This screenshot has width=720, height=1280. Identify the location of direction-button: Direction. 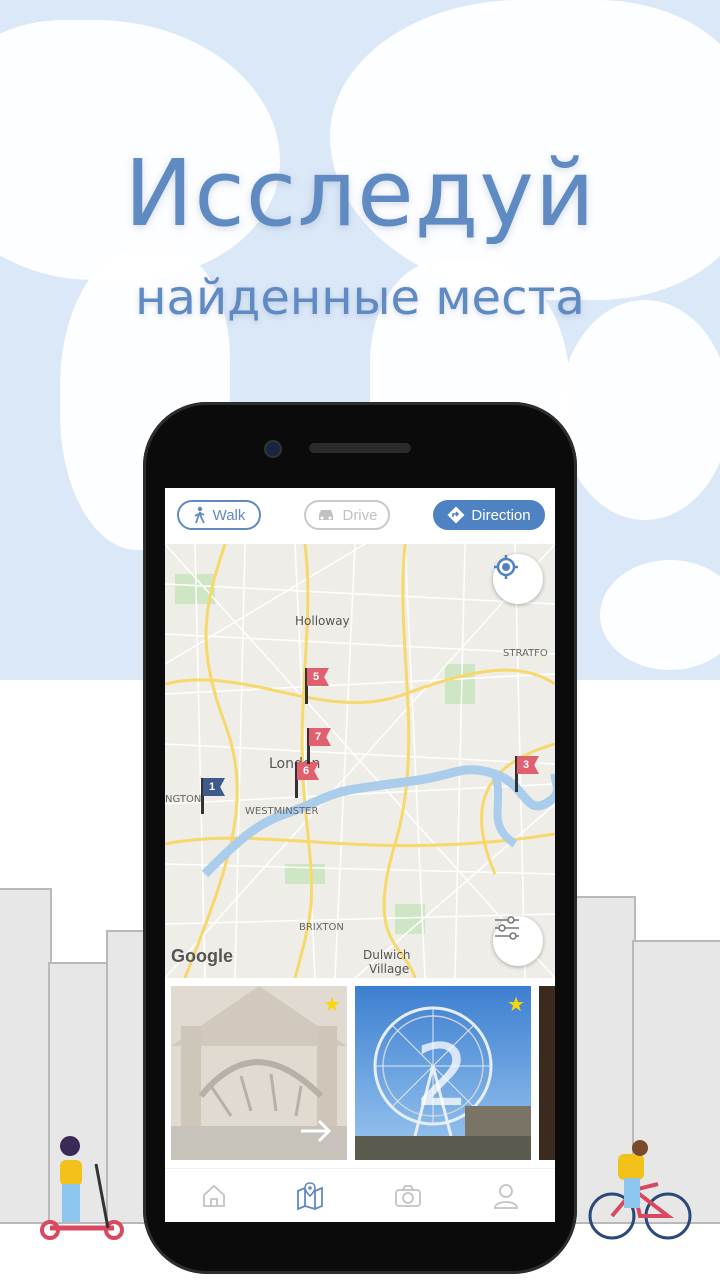
(489, 515).